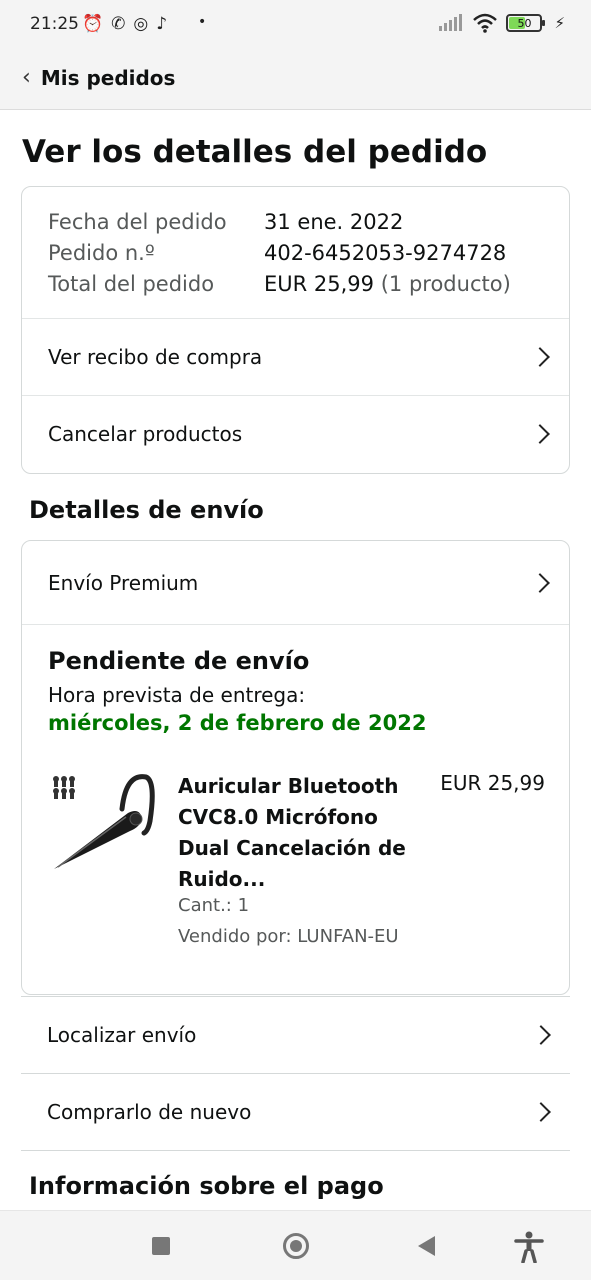  Describe the element at coordinates (179, 661) in the screenshot. I see `shipment-status: Pendiente de envío` at that location.